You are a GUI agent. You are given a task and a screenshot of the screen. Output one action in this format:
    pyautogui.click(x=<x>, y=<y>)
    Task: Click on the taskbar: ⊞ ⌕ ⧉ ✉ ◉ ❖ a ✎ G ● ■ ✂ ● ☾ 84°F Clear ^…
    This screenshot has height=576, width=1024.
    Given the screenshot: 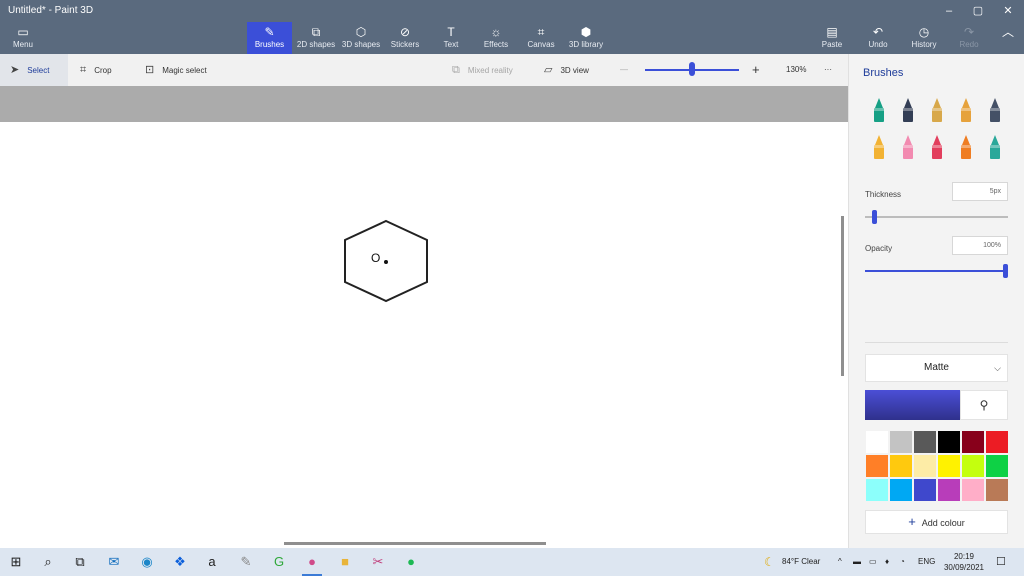 What is the action you would take?
    pyautogui.click(x=512, y=562)
    